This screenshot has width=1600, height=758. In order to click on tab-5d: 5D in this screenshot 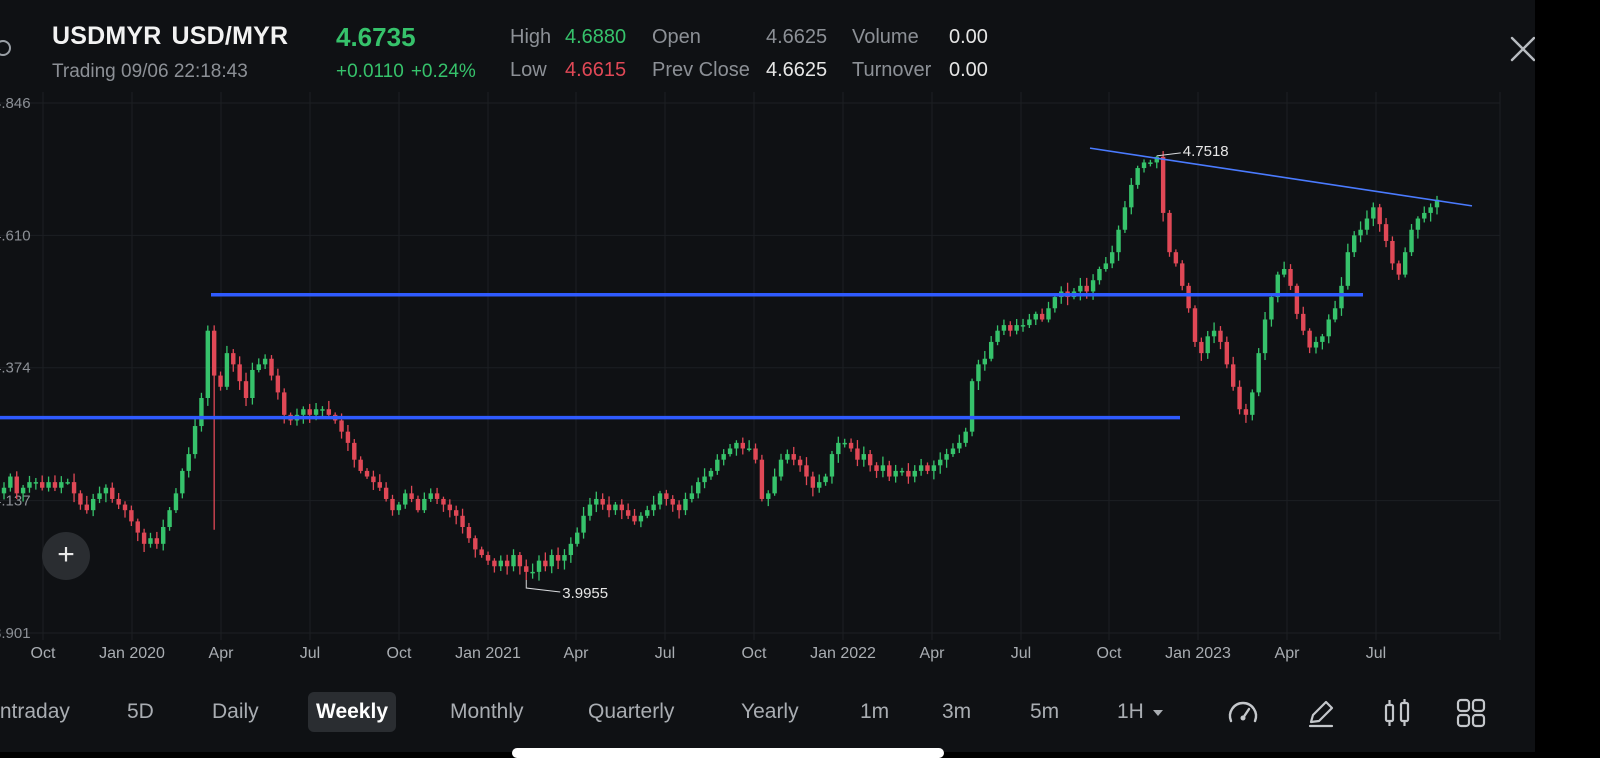, I will do `click(140, 712)`.